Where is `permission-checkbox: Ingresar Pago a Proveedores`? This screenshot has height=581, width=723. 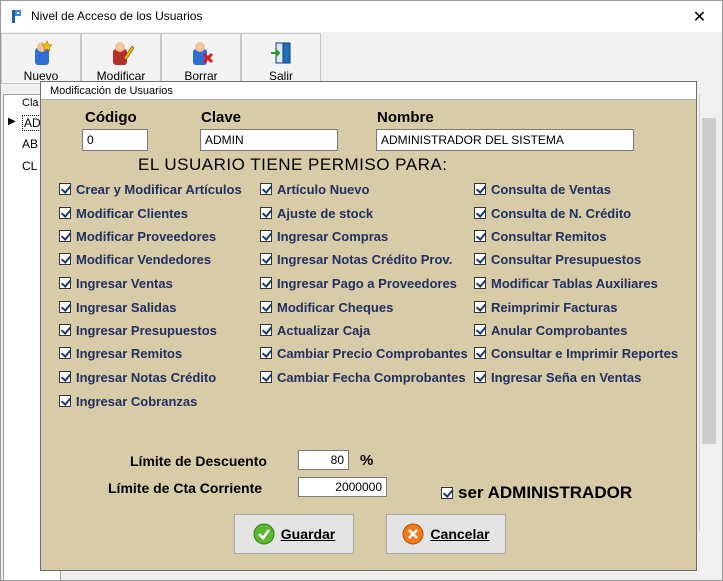 permission-checkbox: Ingresar Pago a Proveedores is located at coordinates (358, 283).